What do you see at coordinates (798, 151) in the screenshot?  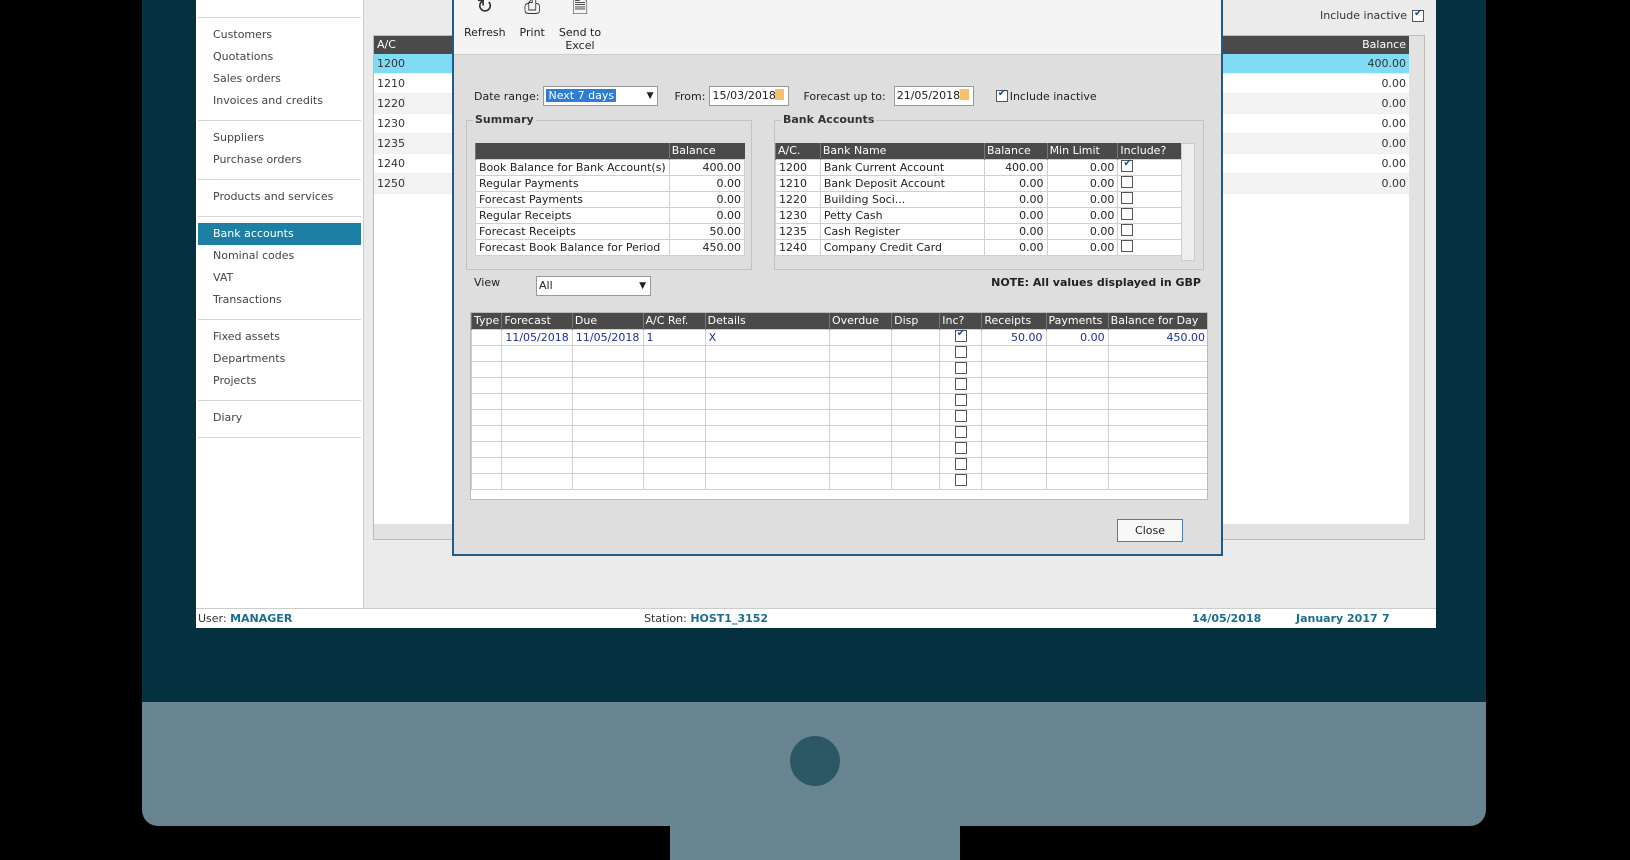 I see `bank-header-cell: A/C.` at bounding box center [798, 151].